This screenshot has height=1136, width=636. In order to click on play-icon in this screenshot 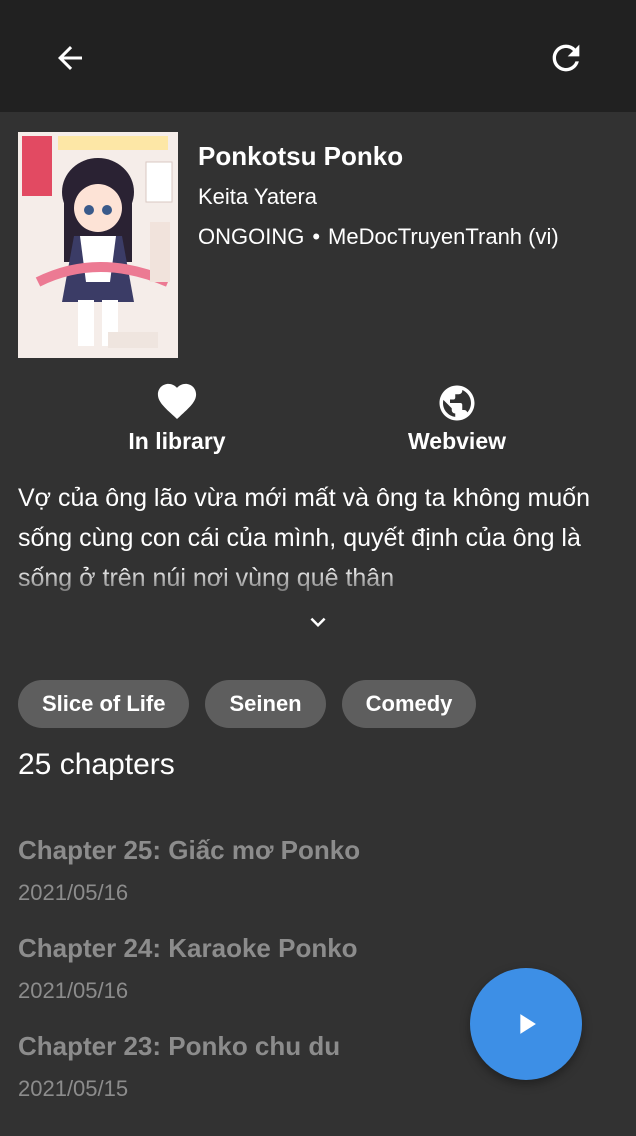, I will do `click(528, 1024)`.